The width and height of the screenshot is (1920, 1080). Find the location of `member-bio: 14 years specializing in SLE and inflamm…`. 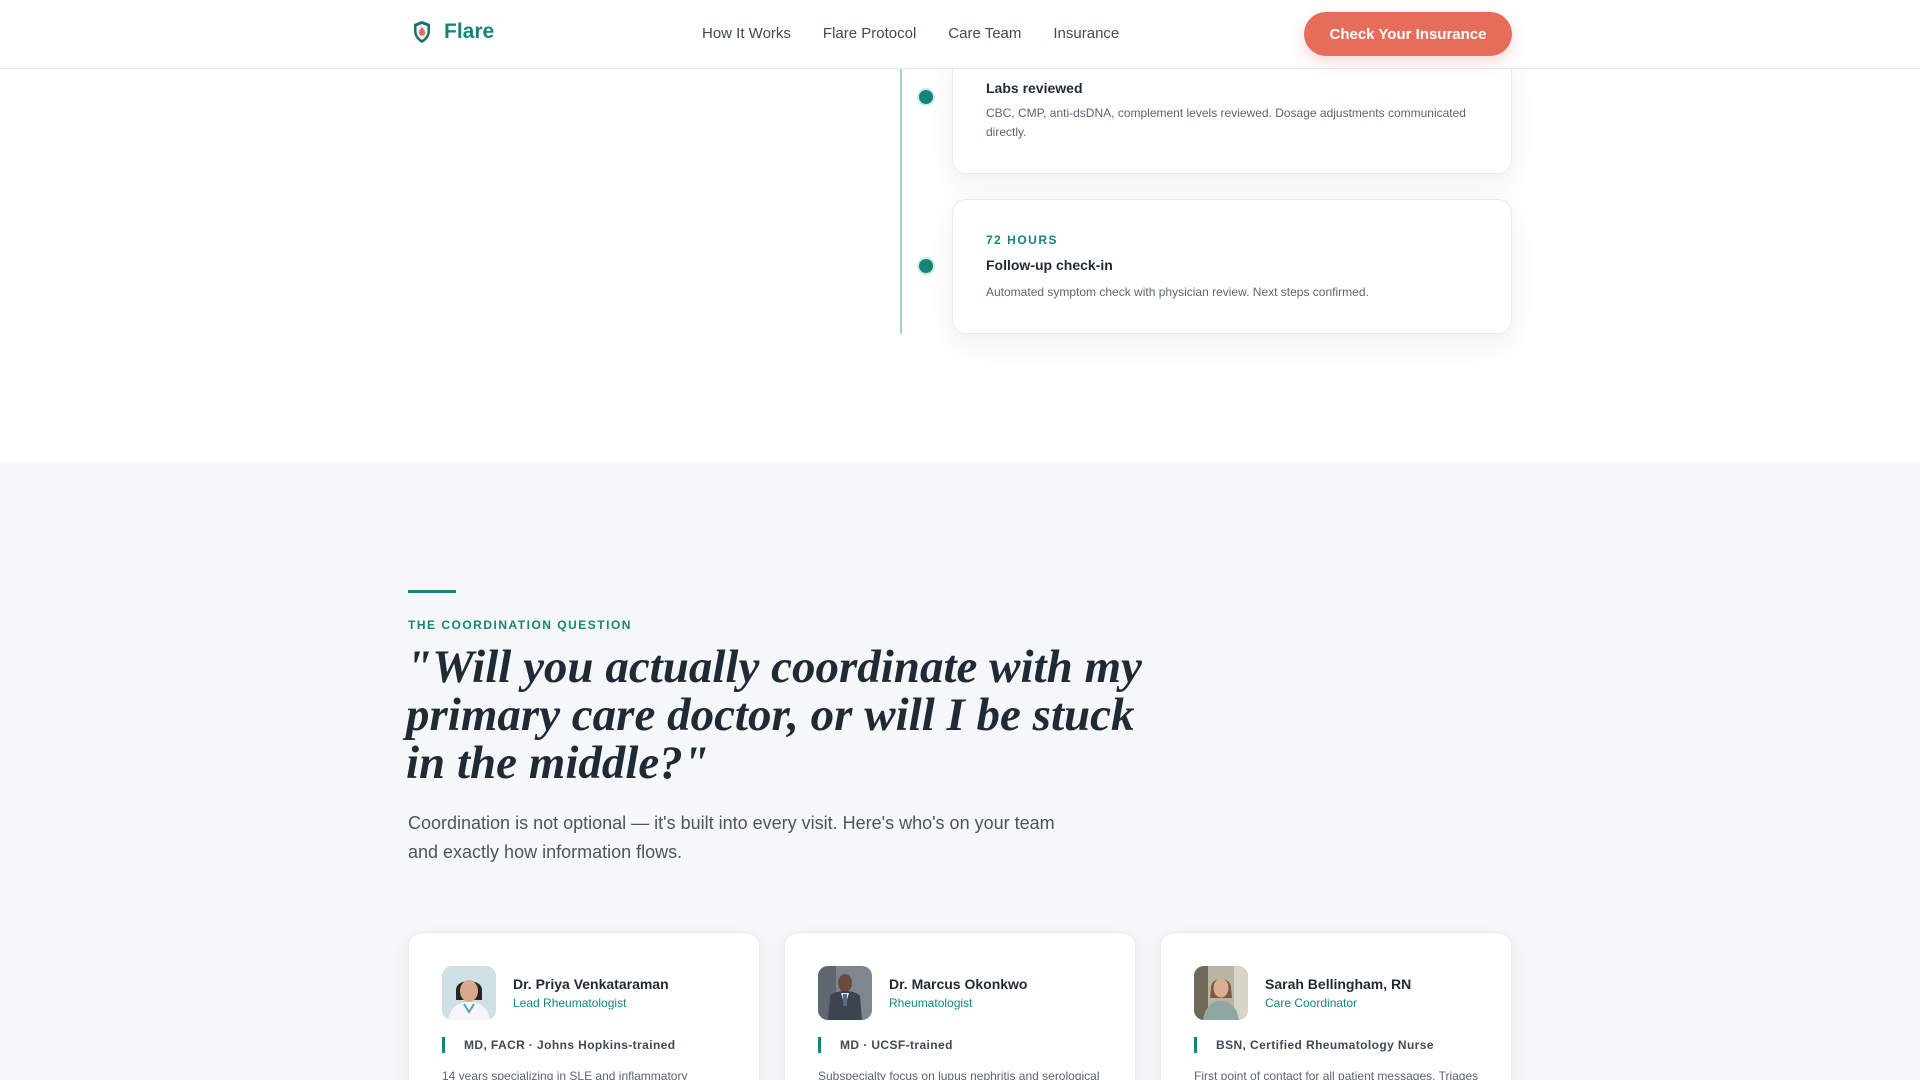

member-bio: 14 years specializing in SLE and inflamm… is located at coordinates (565, 1074).